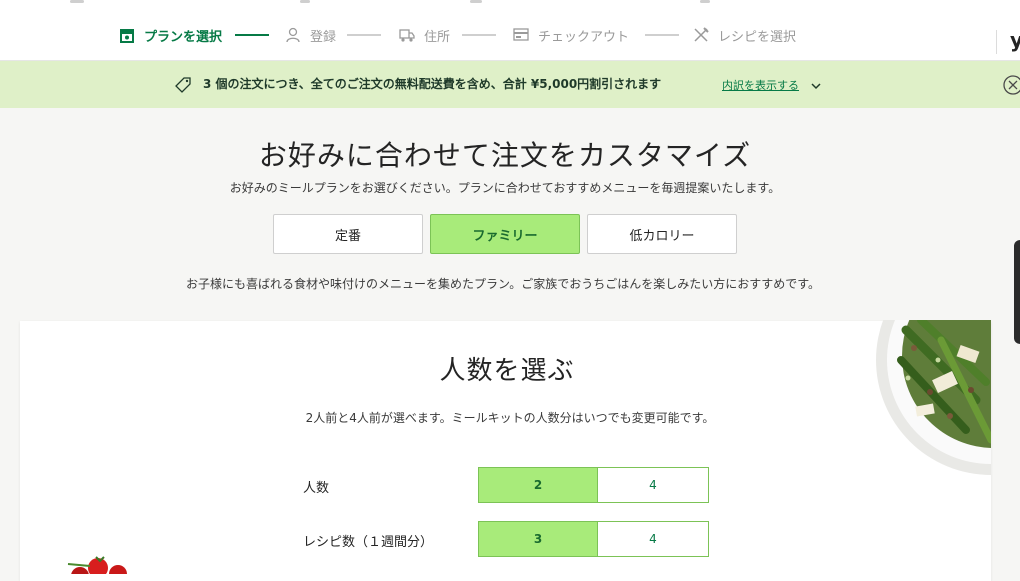 The height and width of the screenshot is (581, 1020). I want to click on card-icon, so click(521, 35).